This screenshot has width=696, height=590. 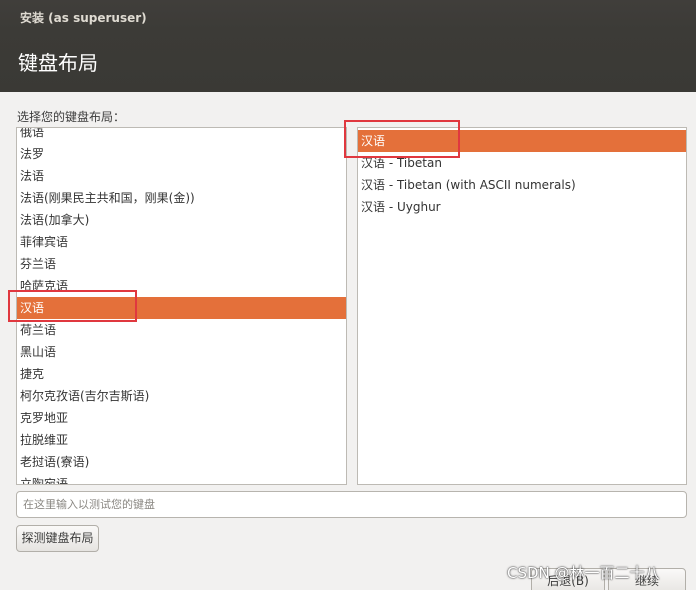 What do you see at coordinates (181, 198) in the screenshot?
I see `layout-list-item: 法语(刚果民主共和国，刚果(金))` at bounding box center [181, 198].